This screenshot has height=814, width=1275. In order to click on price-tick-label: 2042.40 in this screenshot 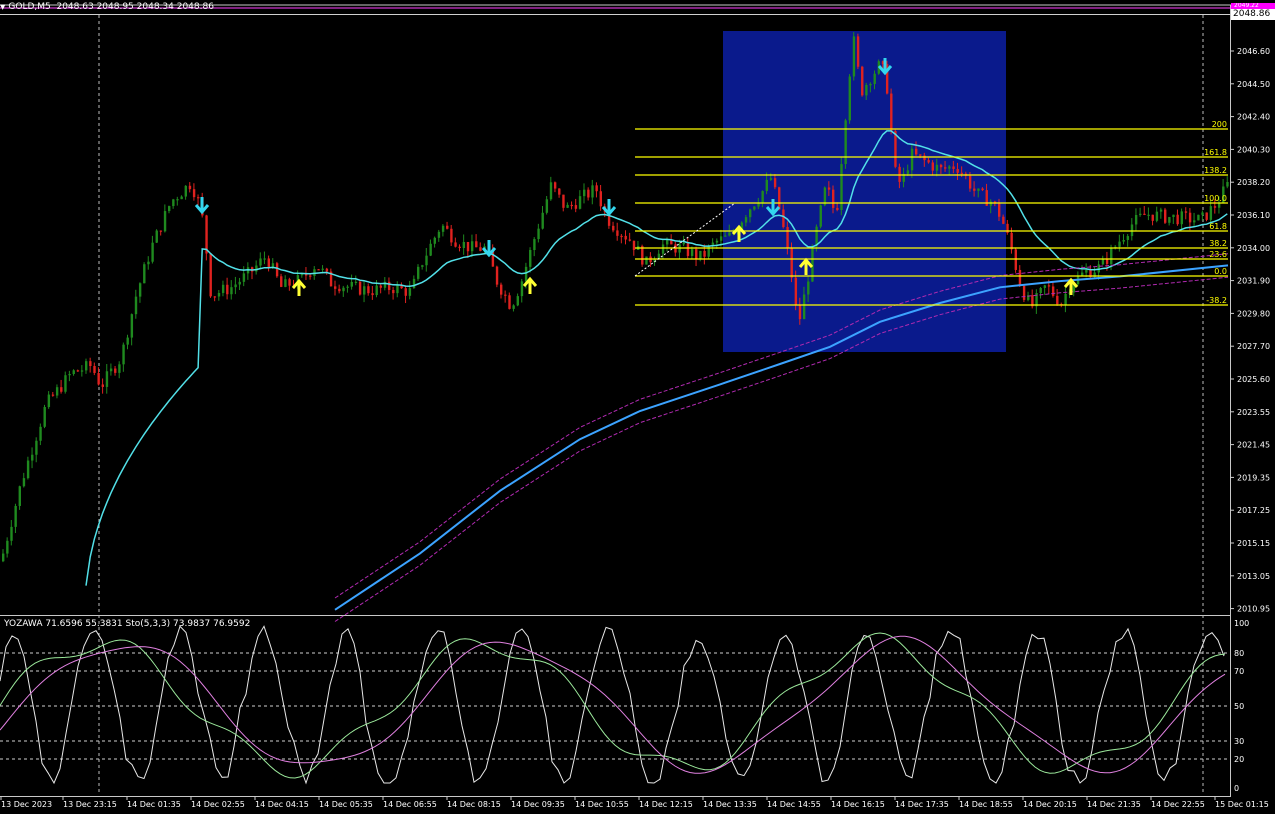, I will do `click(1253, 117)`.